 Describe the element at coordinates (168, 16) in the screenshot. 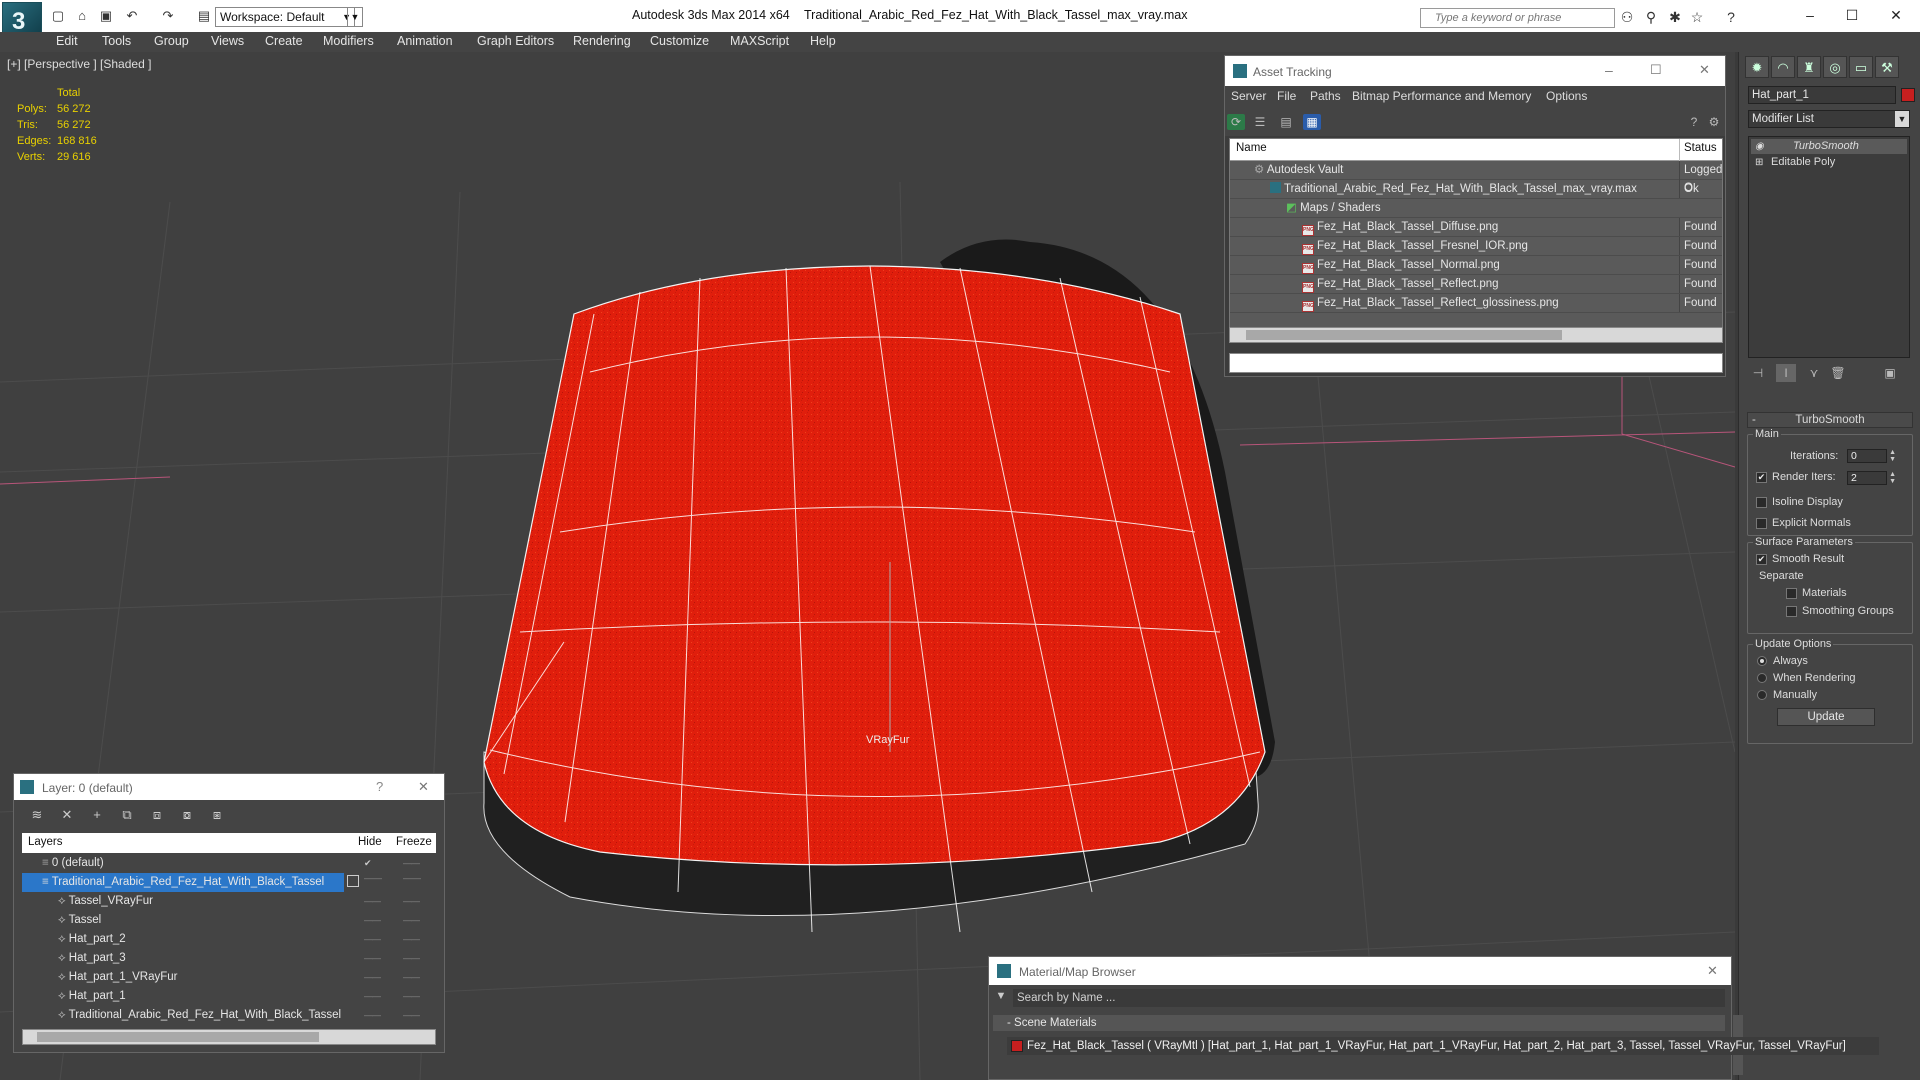

I see `redo-icon: ↷` at that location.